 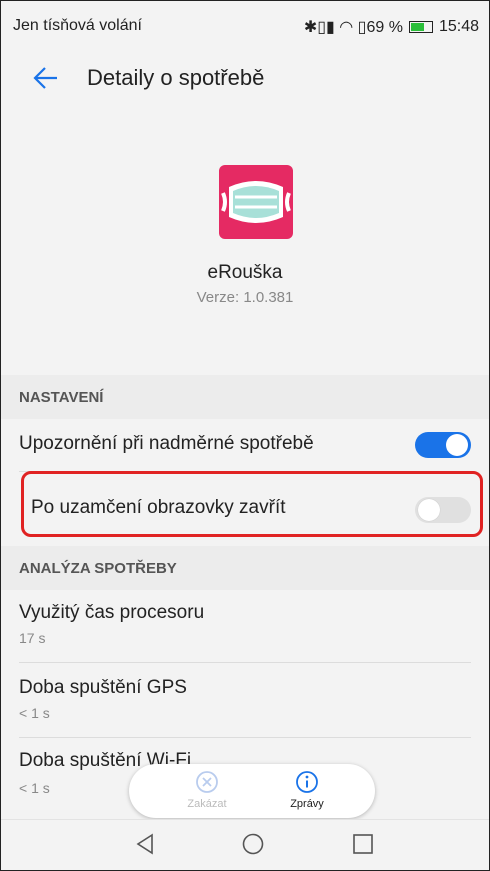 What do you see at coordinates (457, 445) in the screenshot?
I see `toggle-knob` at bounding box center [457, 445].